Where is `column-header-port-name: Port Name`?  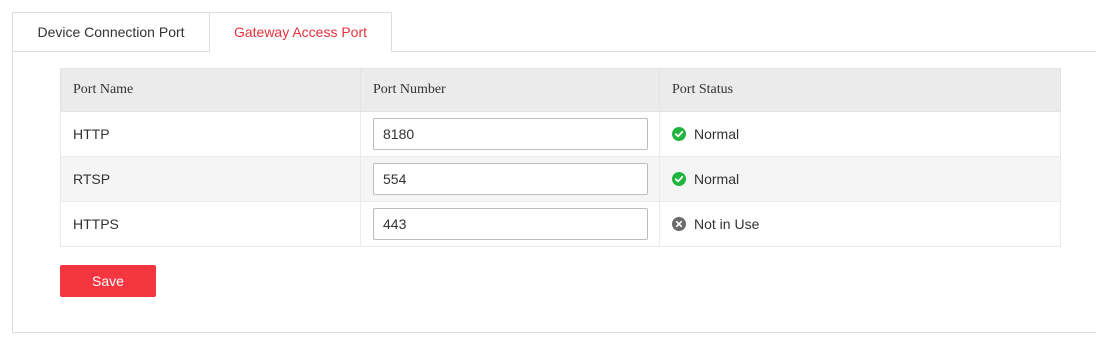
column-header-port-name: Port Name is located at coordinates (210, 90).